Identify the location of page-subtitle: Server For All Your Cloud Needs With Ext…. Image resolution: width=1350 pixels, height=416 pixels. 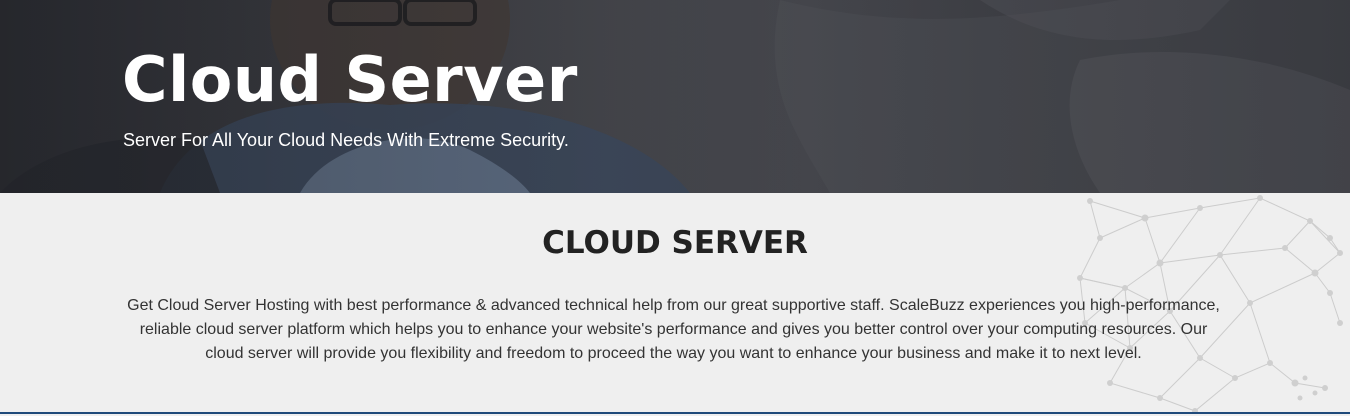
(346, 140).